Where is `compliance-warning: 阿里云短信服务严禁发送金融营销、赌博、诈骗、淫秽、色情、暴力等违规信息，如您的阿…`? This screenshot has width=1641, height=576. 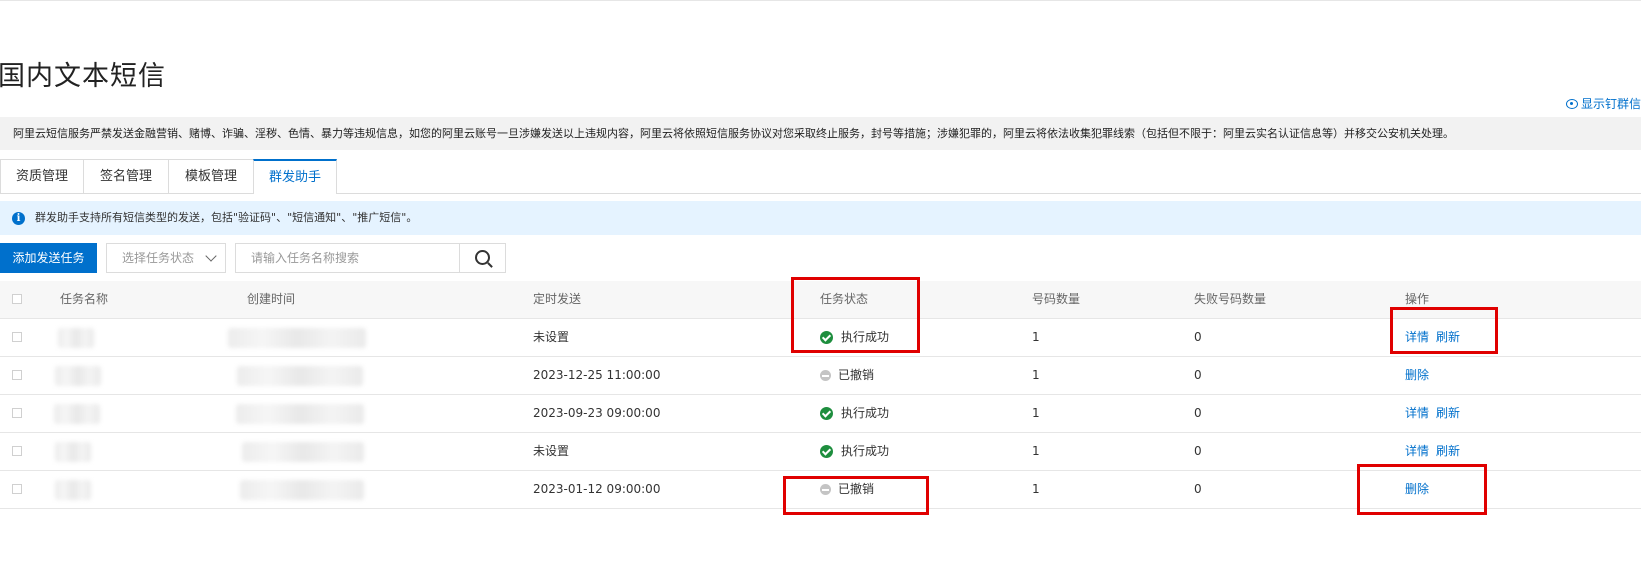 compliance-warning: 阿里云短信服务严禁发送金融营销、赌博、诈骗、淫秽、色情、暴力等违规信息，如您的阿… is located at coordinates (820, 133).